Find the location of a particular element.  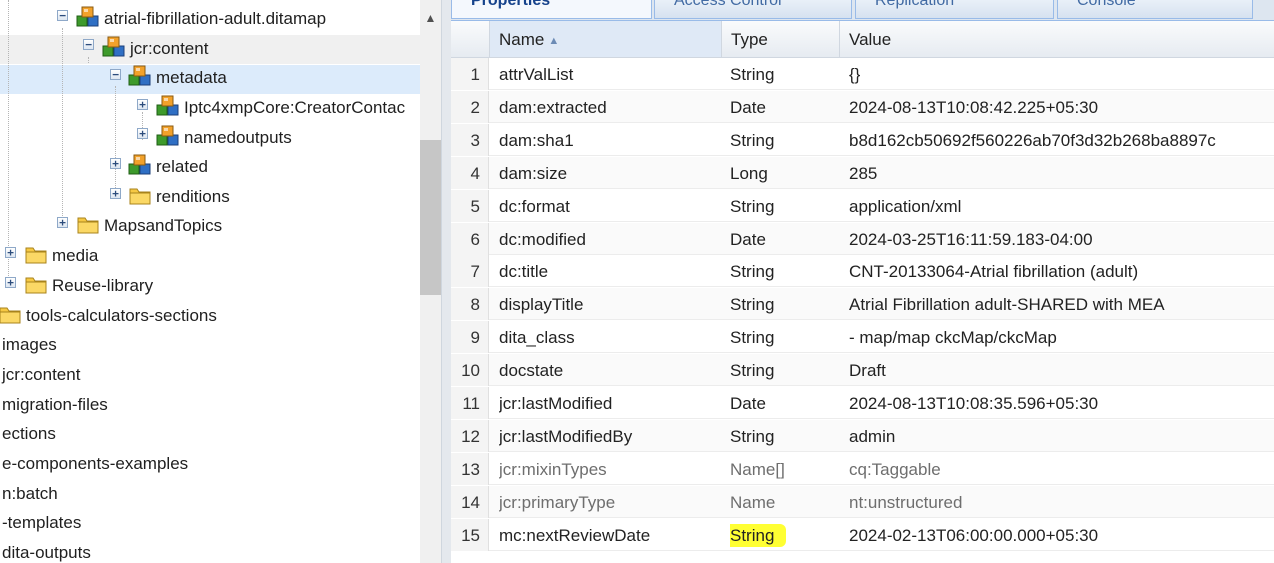

property-type: Name[] is located at coordinates (757, 469).